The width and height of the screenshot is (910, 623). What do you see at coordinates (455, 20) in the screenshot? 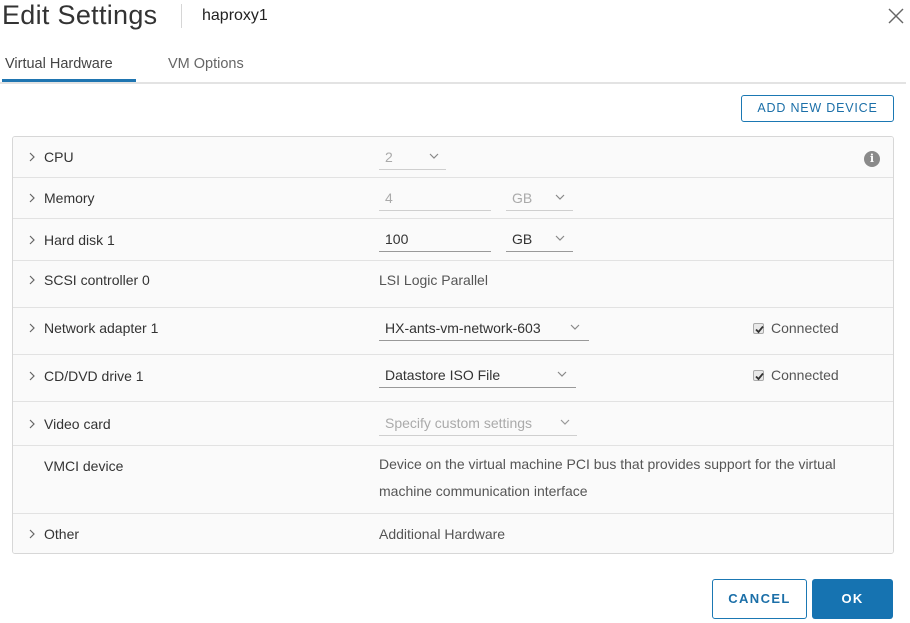
I see `dialog-header: Edit Settings haproxy1` at bounding box center [455, 20].